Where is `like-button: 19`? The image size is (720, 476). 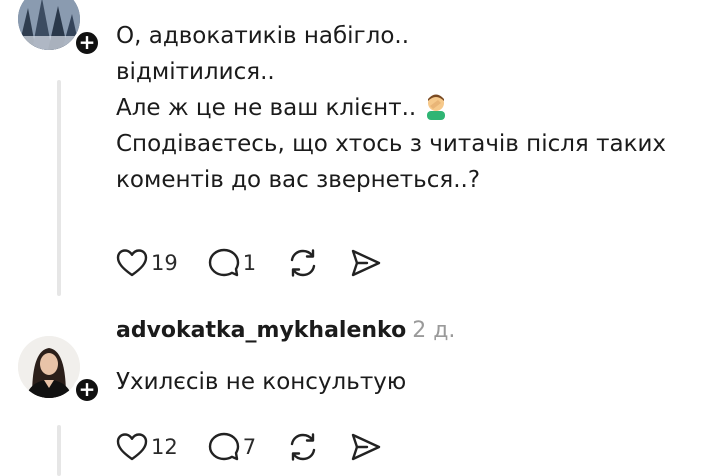 like-button: 19 is located at coordinates (147, 263).